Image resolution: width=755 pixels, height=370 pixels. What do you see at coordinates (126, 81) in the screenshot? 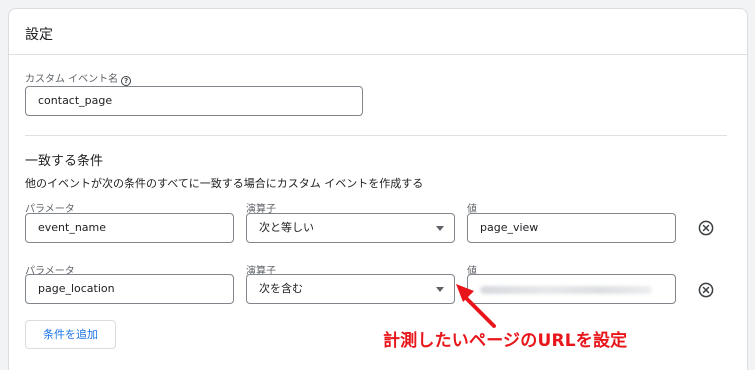
I see `help-icon: ?` at bounding box center [126, 81].